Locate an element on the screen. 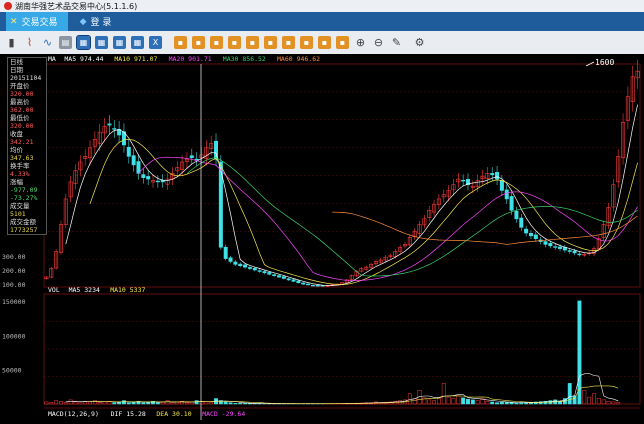 The image size is (644, 424). function-9-icon: ▪ is located at coordinates (324, 42).